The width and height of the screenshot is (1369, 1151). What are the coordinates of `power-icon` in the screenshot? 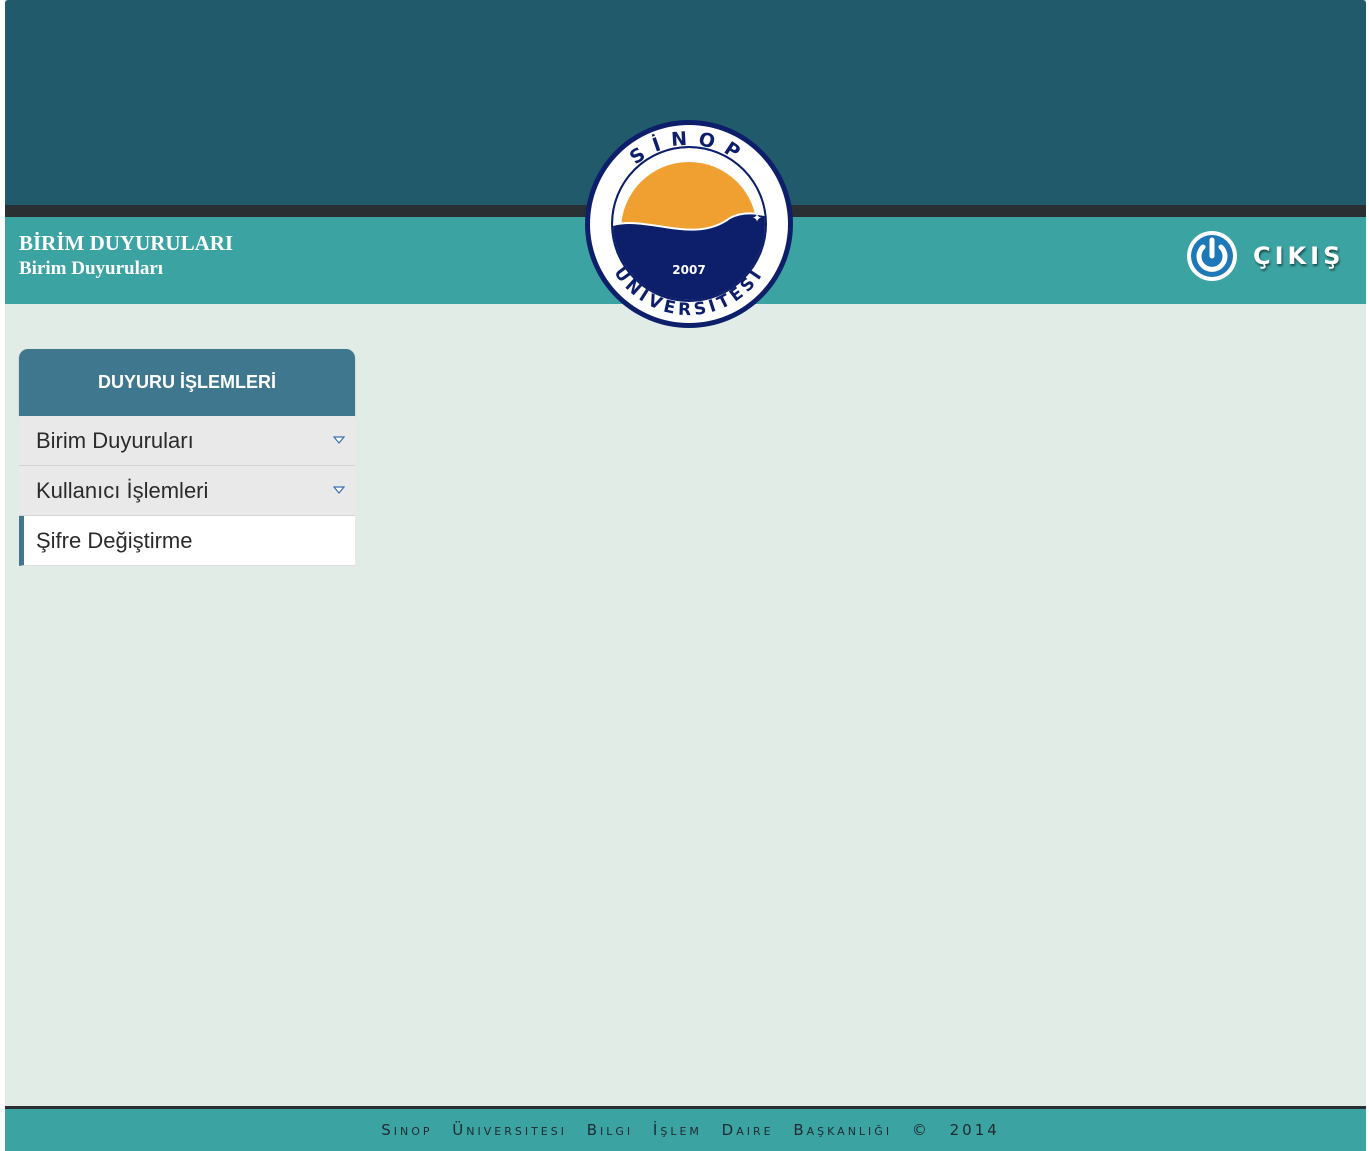 It's located at (1212, 256).